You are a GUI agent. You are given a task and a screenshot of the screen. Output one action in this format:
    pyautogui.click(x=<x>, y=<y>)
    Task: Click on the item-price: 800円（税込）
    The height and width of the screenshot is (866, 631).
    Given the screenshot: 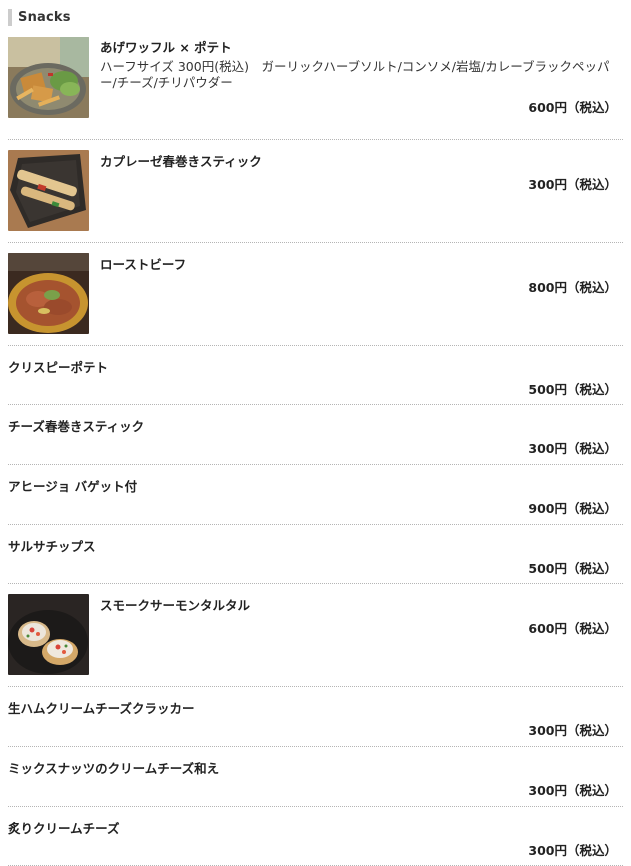 What is the action you would take?
    pyautogui.click(x=572, y=287)
    